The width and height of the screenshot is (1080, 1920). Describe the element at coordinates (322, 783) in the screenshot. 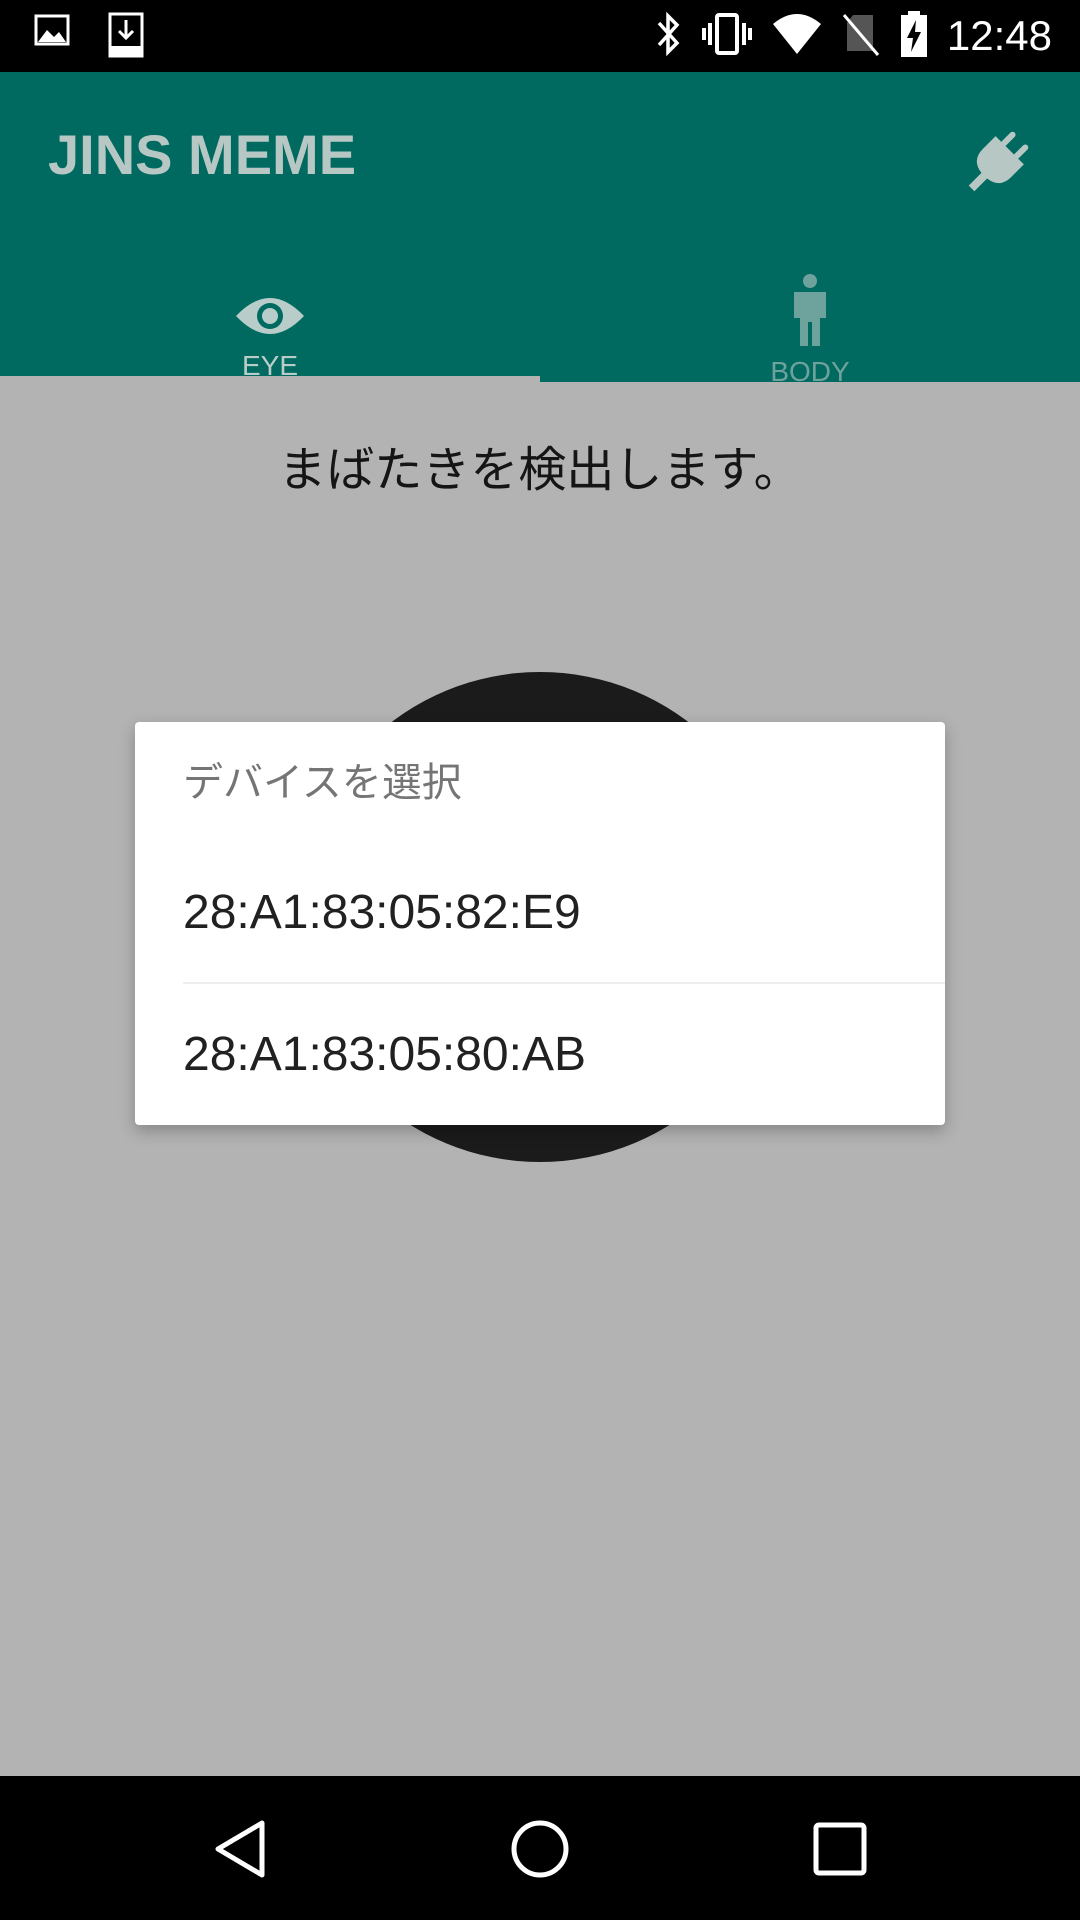

I see `dialog-title: デバイスを選択` at that location.